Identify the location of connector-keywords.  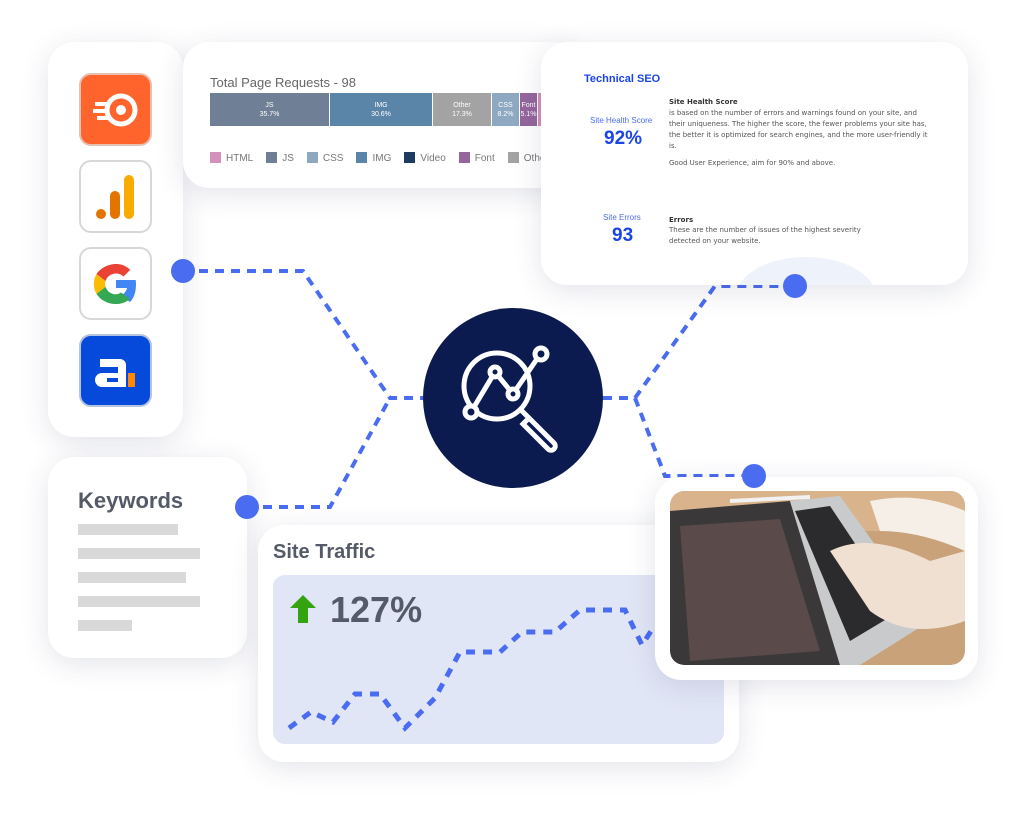
(319, 453).